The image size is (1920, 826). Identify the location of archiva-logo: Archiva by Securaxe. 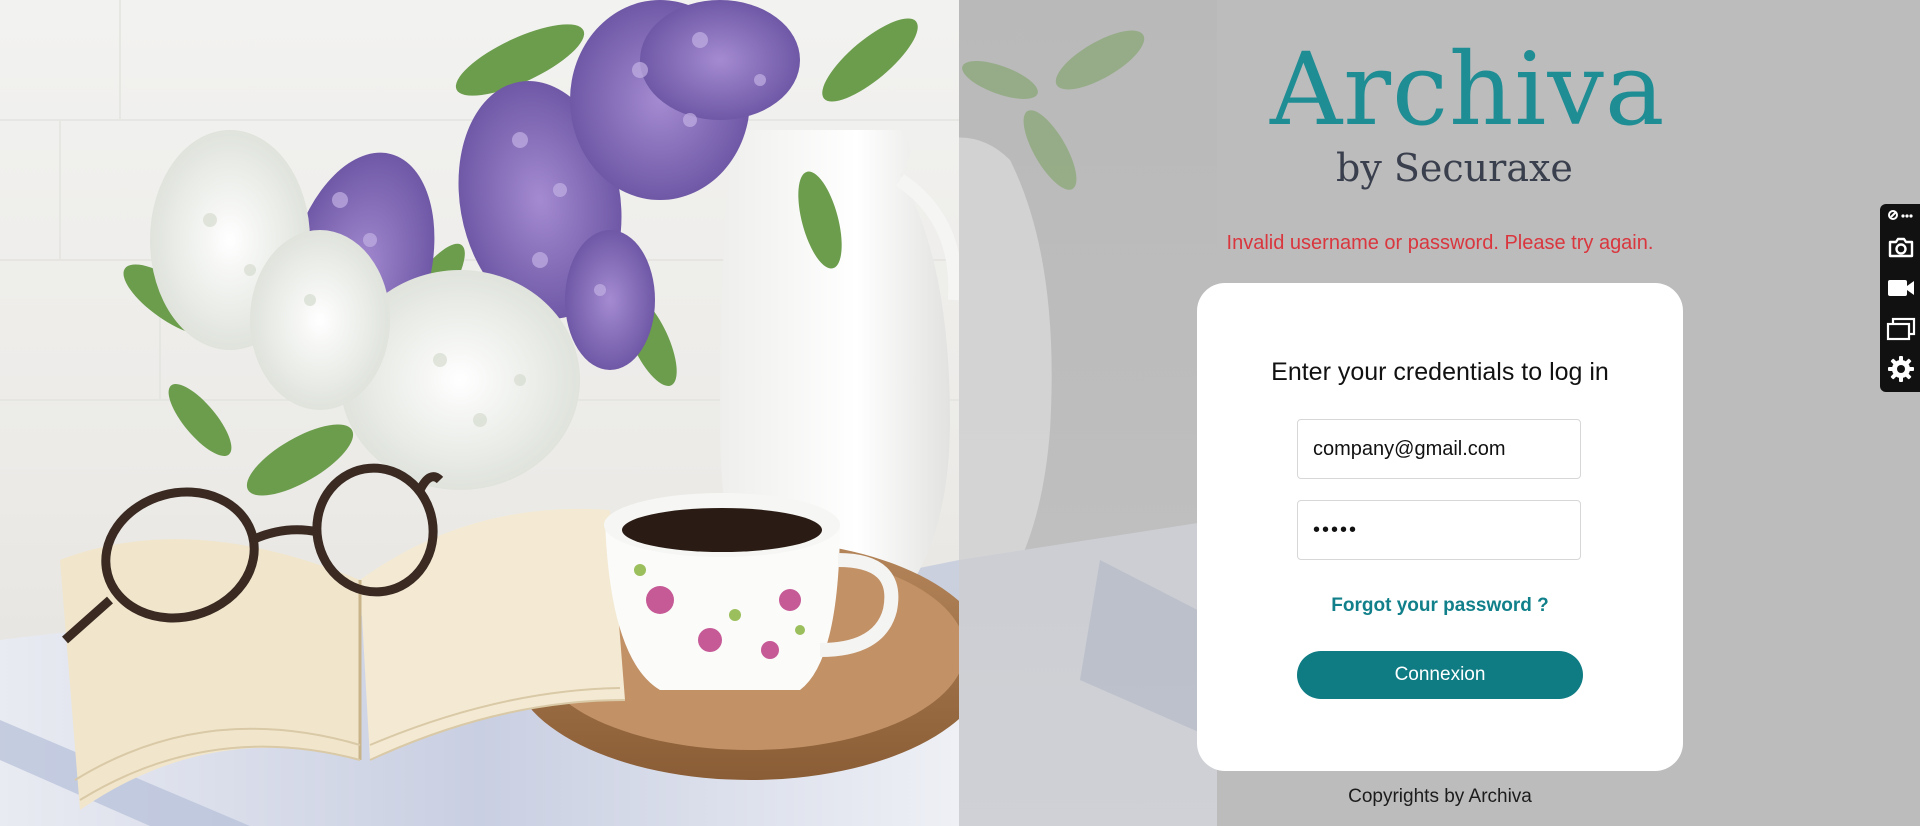
(1467, 120).